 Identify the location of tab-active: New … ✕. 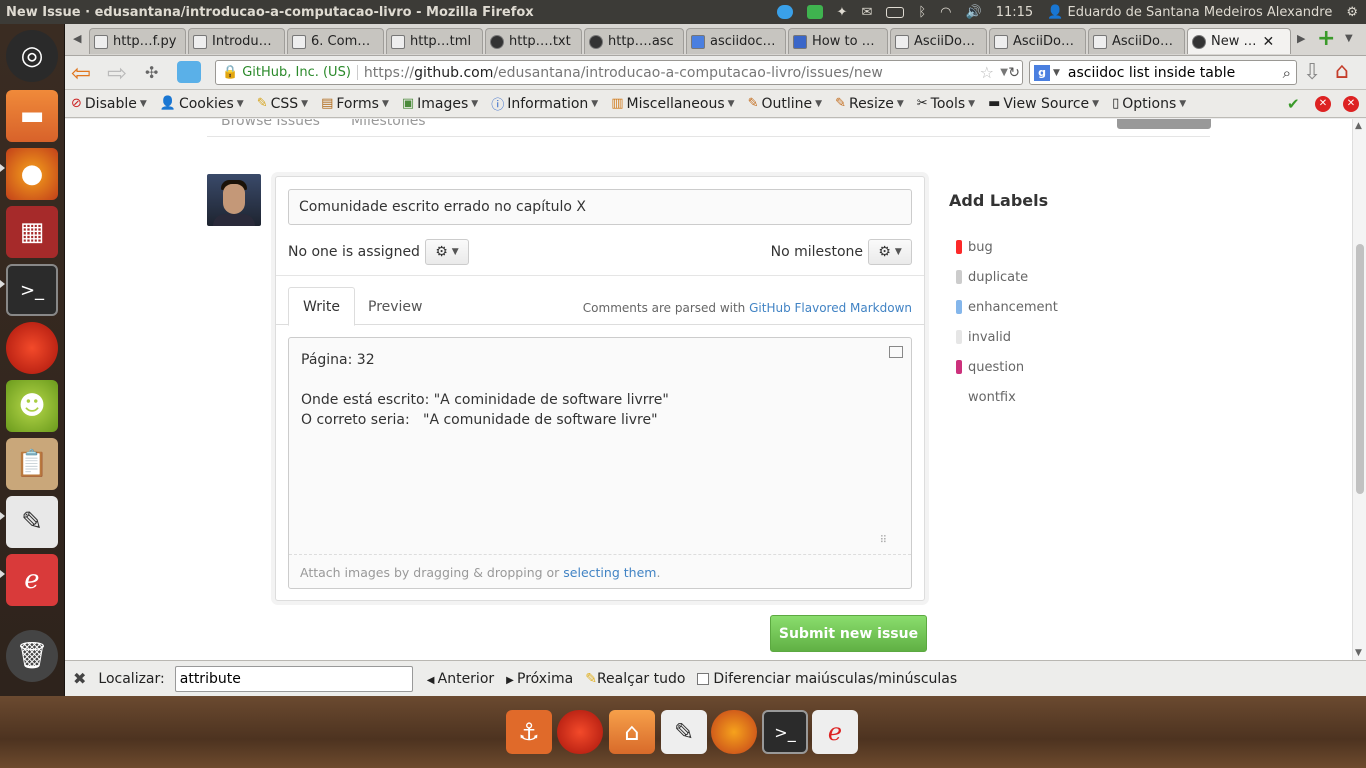
(1239, 41).